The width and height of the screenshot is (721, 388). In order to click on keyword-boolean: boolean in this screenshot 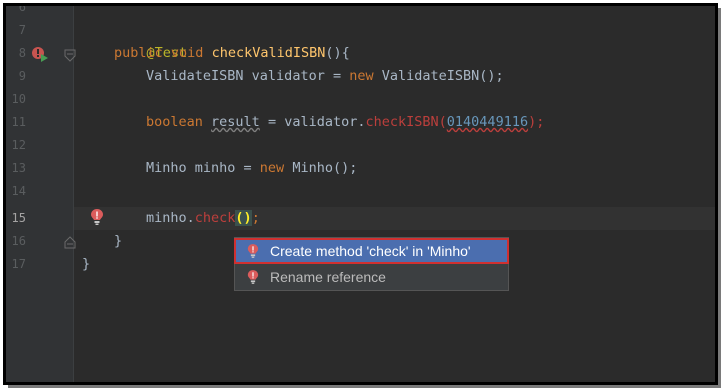, I will do `click(174, 122)`.